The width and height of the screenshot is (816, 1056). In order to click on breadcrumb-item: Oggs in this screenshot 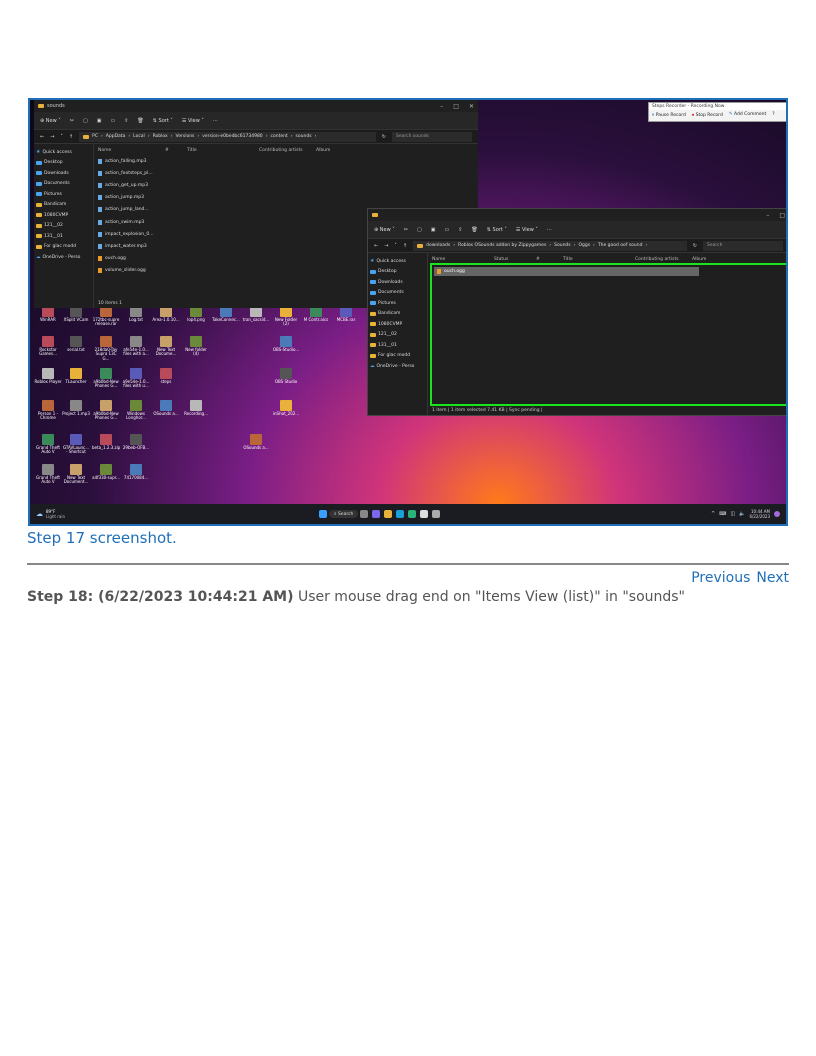, I will do `click(584, 245)`.